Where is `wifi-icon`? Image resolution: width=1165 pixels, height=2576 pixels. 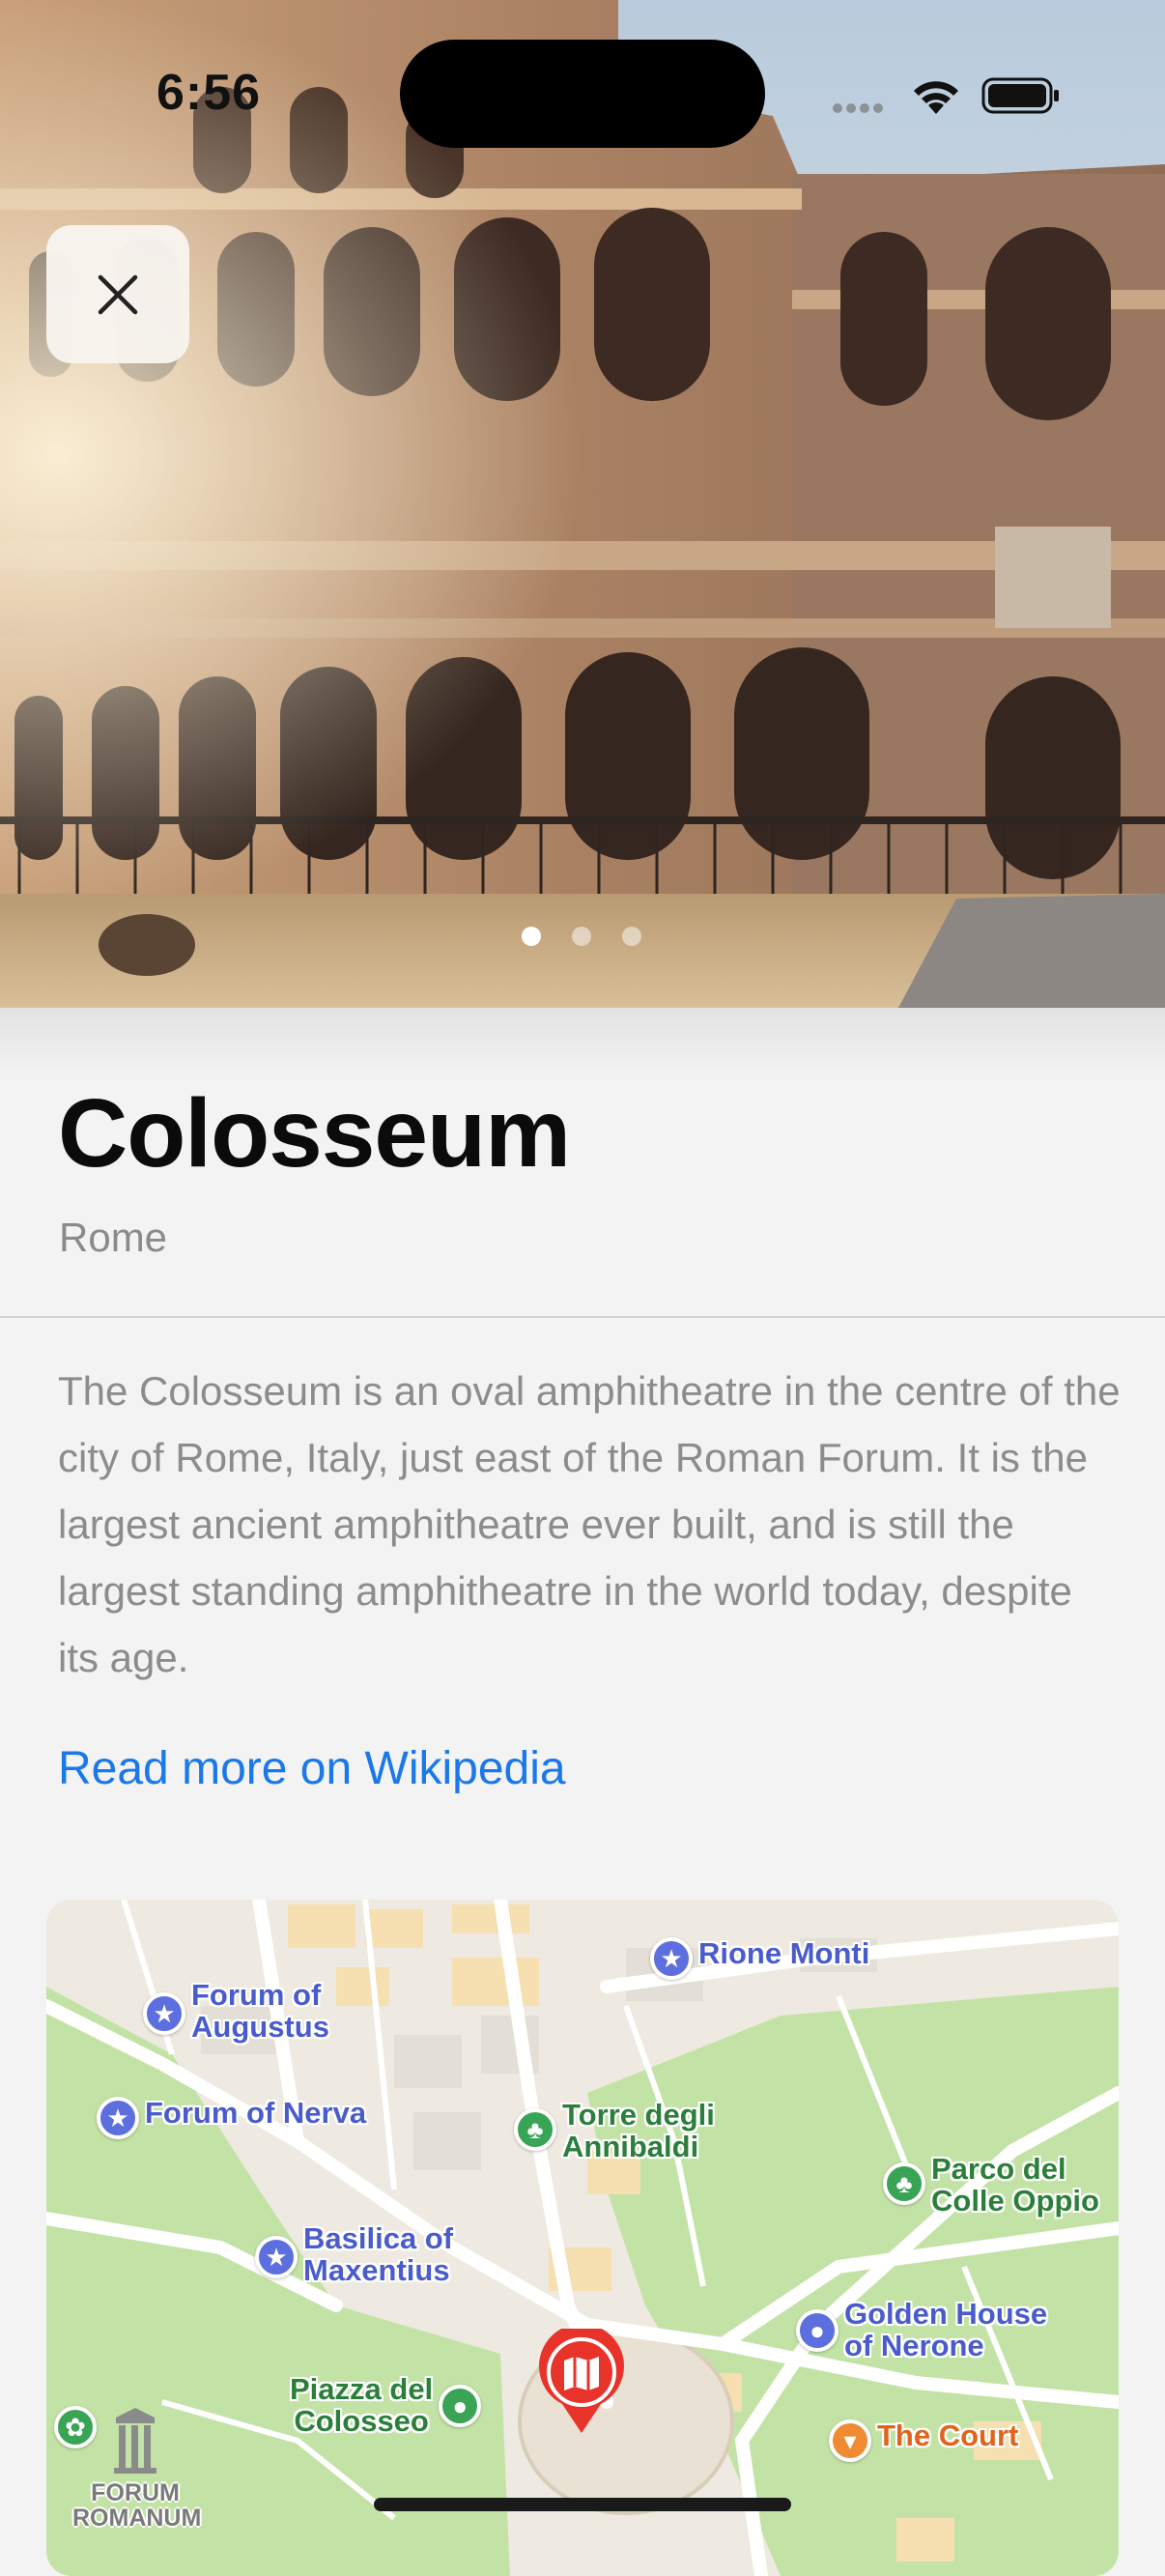
wifi-icon is located at coordinates (936, 98).